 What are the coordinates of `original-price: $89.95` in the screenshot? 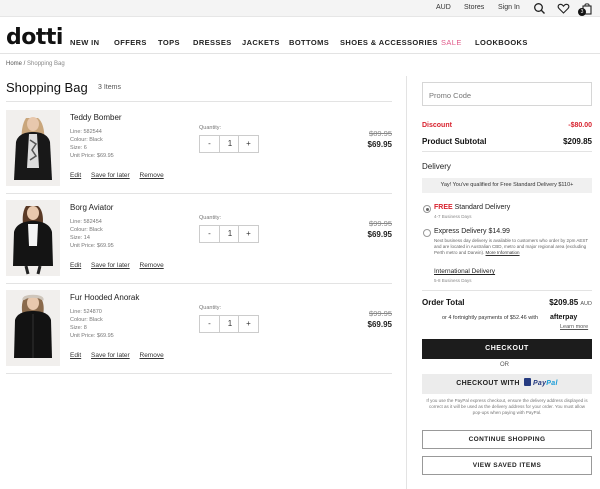 It's located at (380, 133).